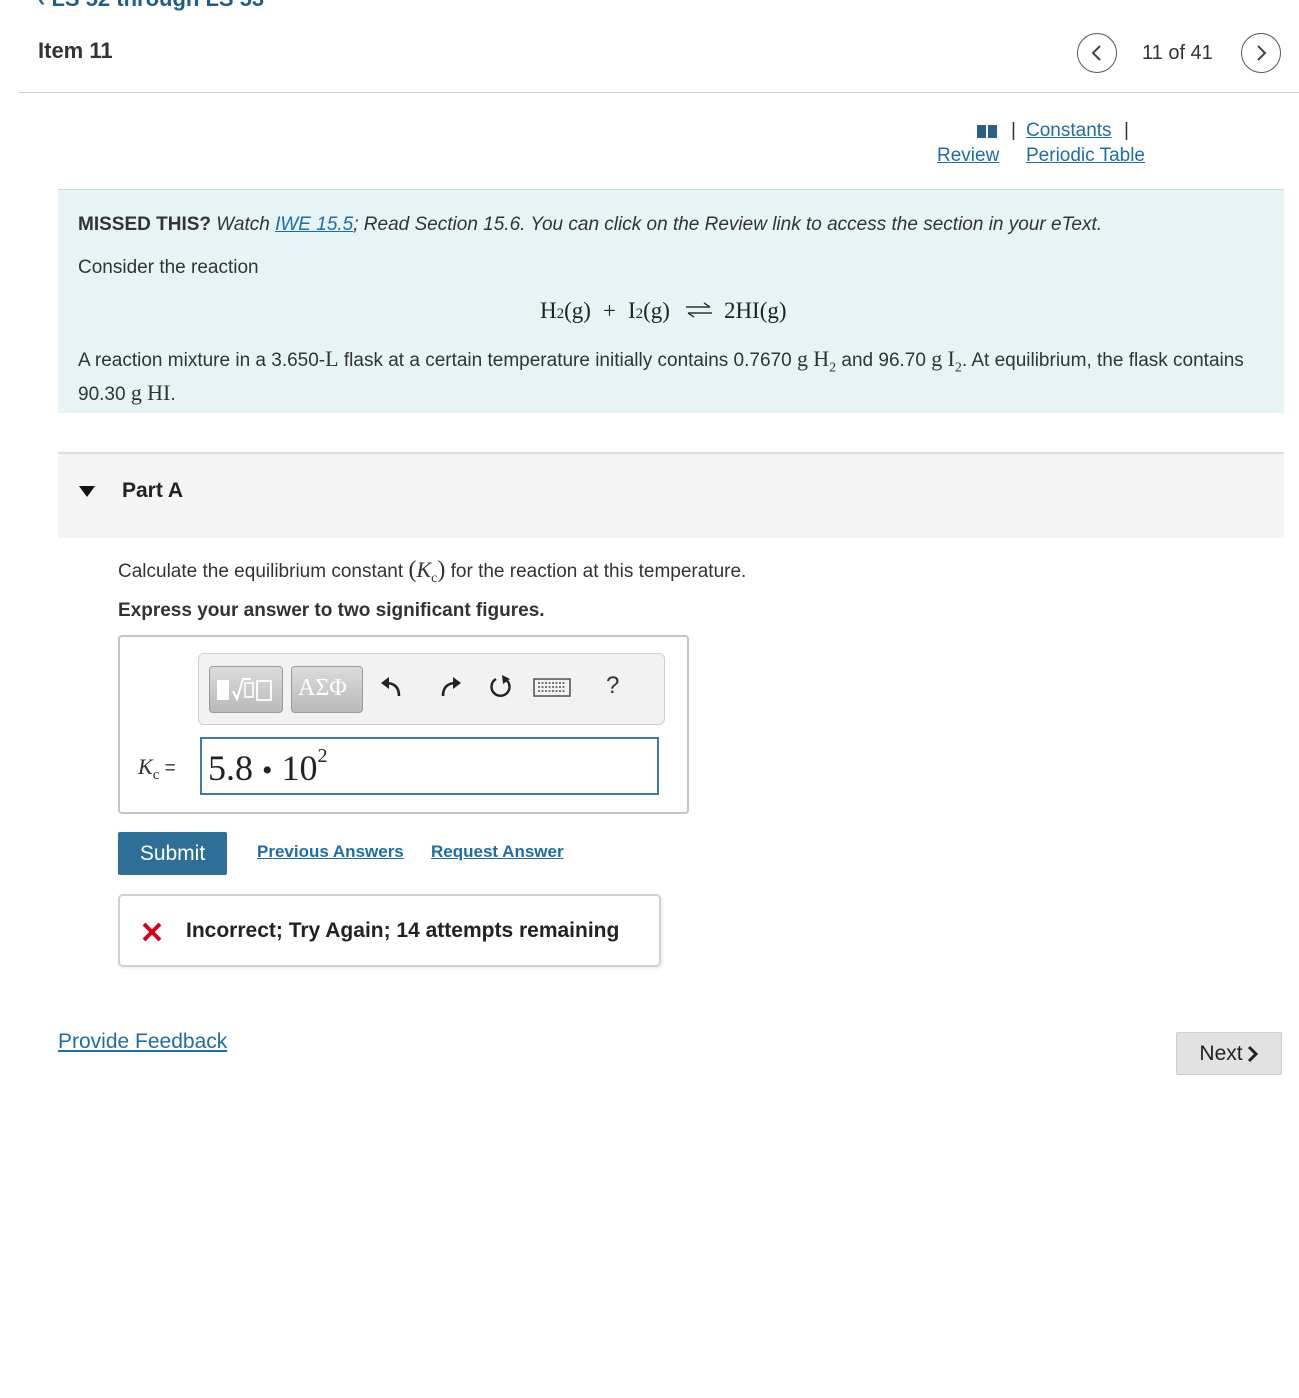 The height and width of the screenshot is (1398, 1299). I want to click on keyboard-icon, so click(552, 688).